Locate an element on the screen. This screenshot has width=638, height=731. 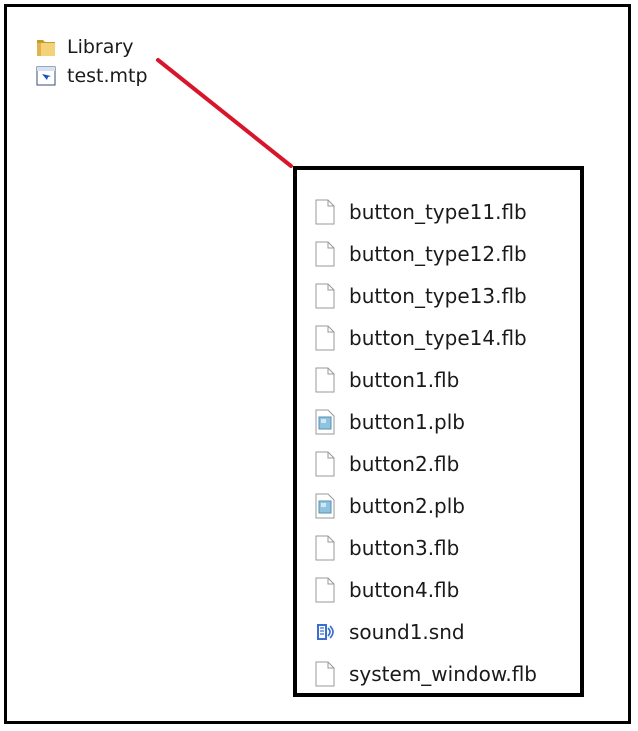
file-label: button1.plb is located at coordinates (407, 422).